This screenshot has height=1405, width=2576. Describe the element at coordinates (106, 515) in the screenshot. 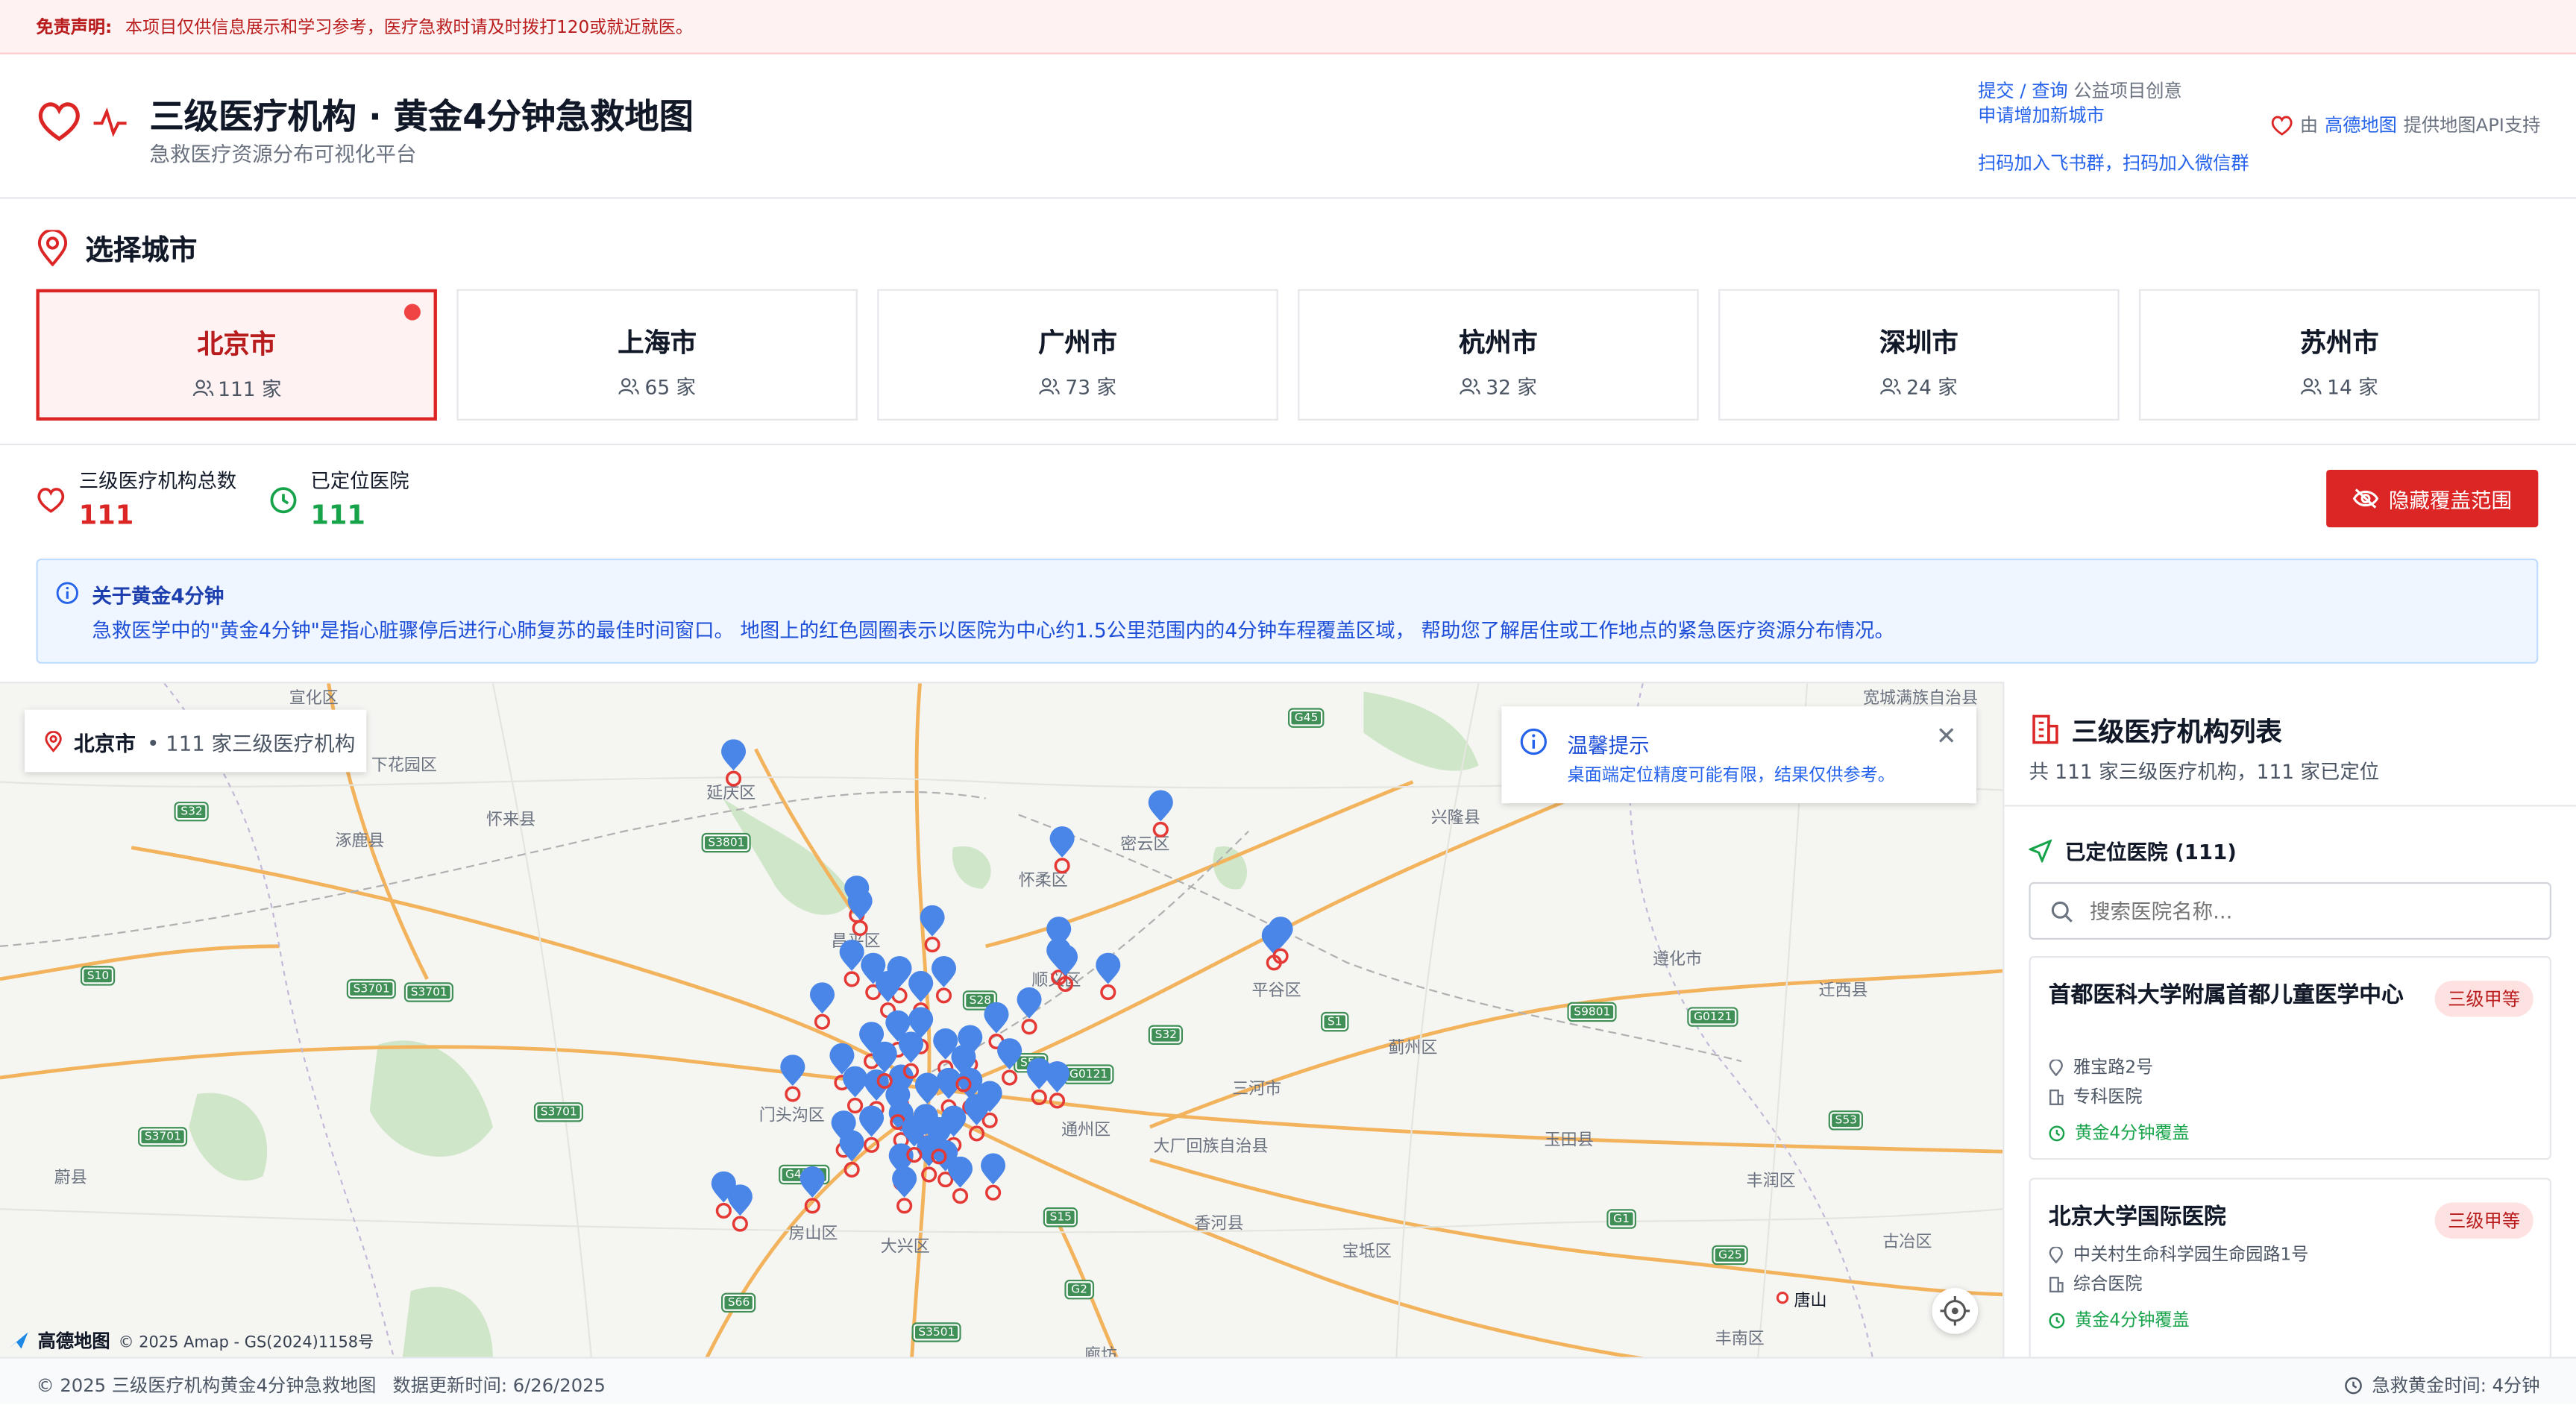

I see `stat-total-value: 111` at that location.